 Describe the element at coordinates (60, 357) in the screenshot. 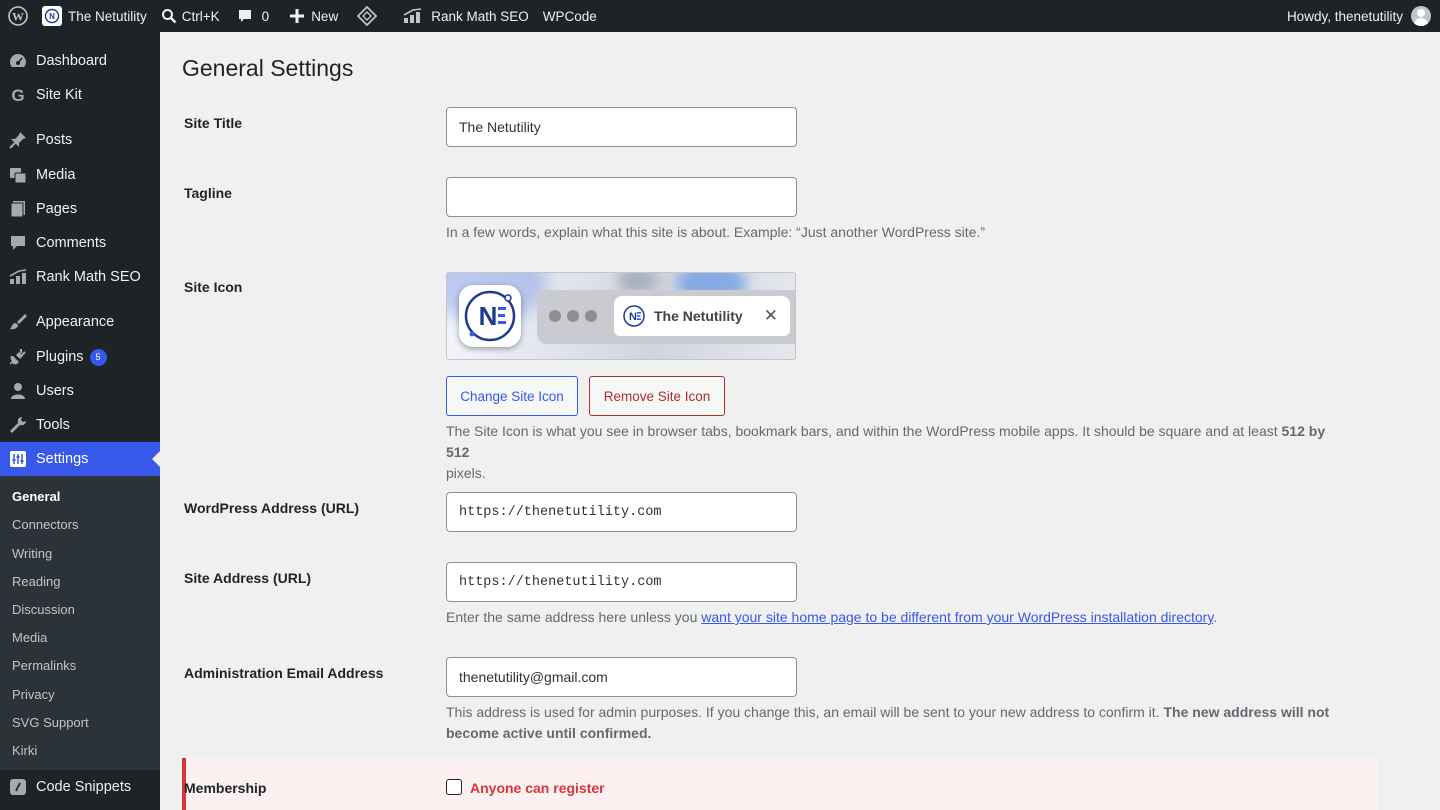

I see `sidebar-item-label: Plugins` at that location.